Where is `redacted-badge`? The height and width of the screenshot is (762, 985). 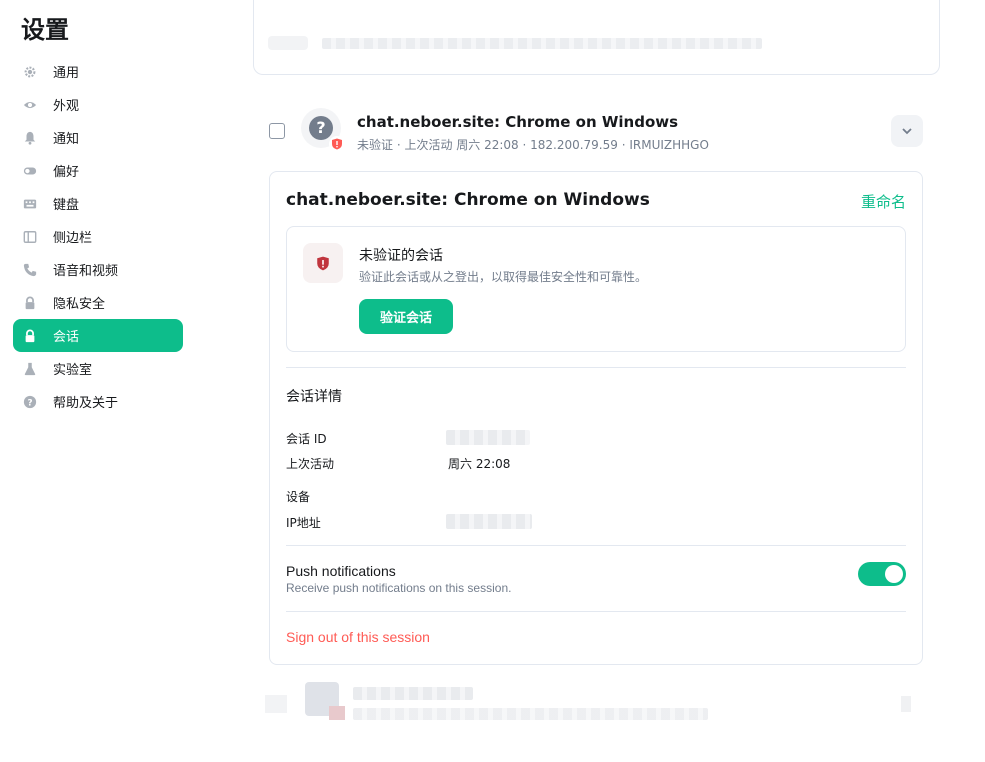 redacted-badge is located at coordinates (337, 713).